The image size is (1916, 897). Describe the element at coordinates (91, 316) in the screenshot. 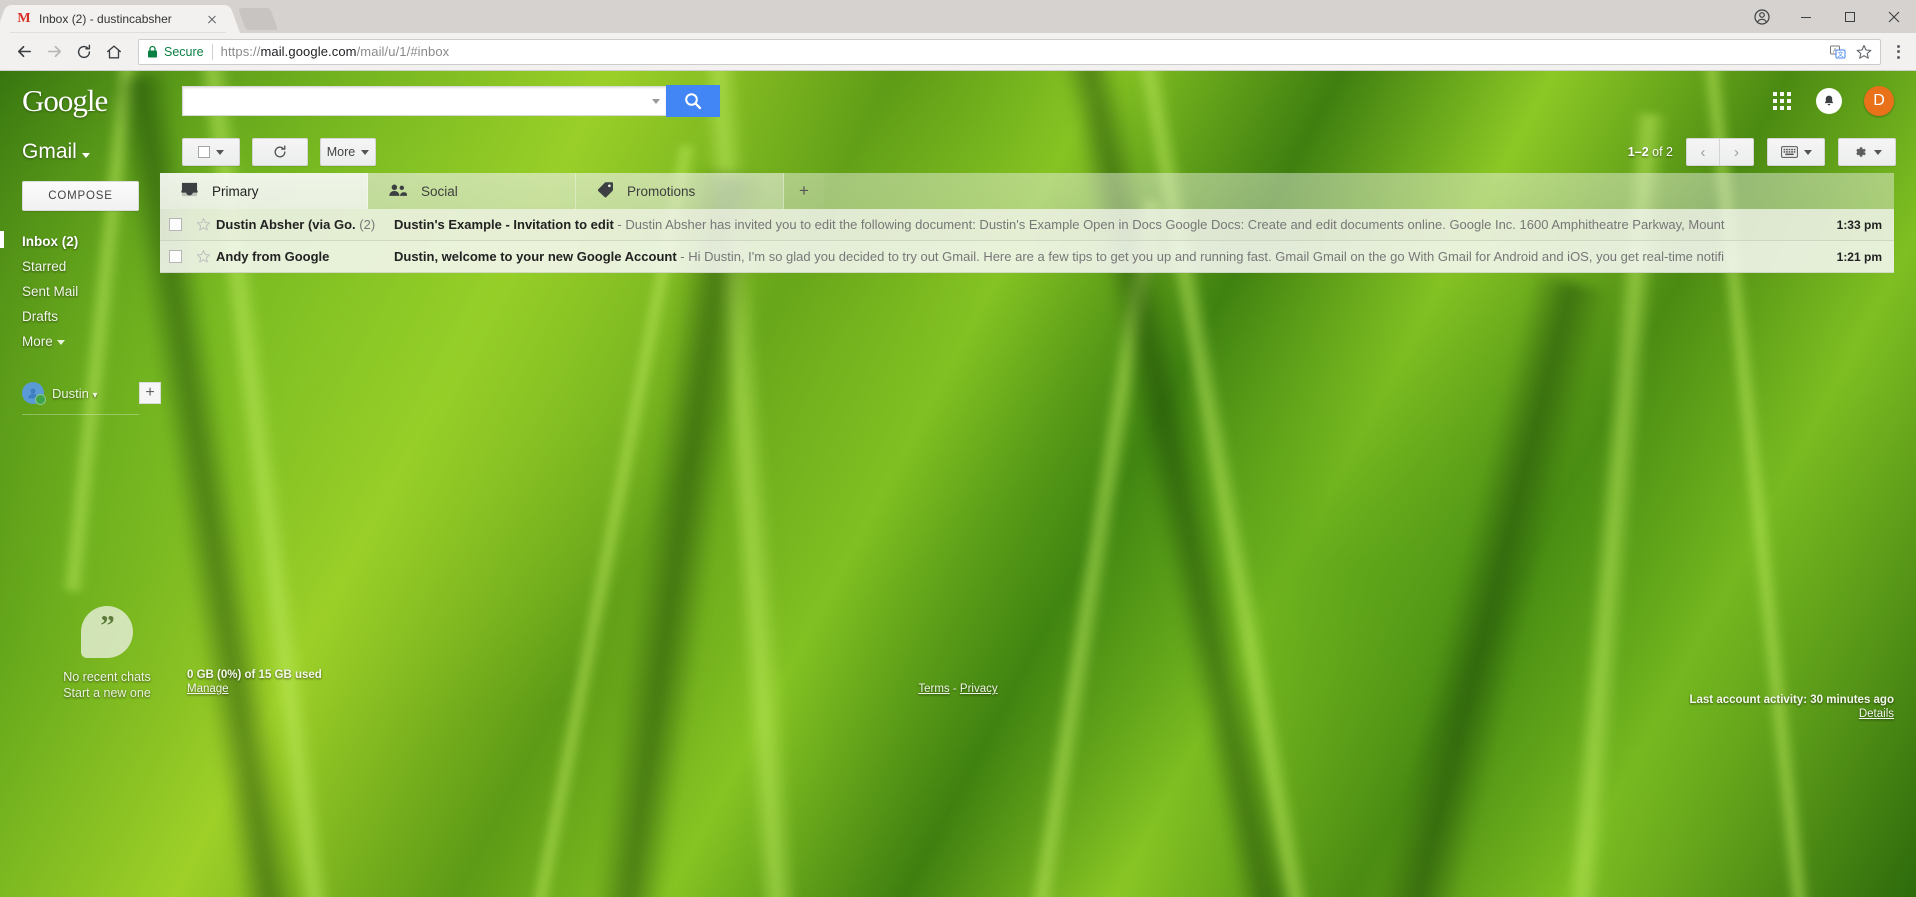

I see `sidebar-item-drafts: Drafts` at that location.